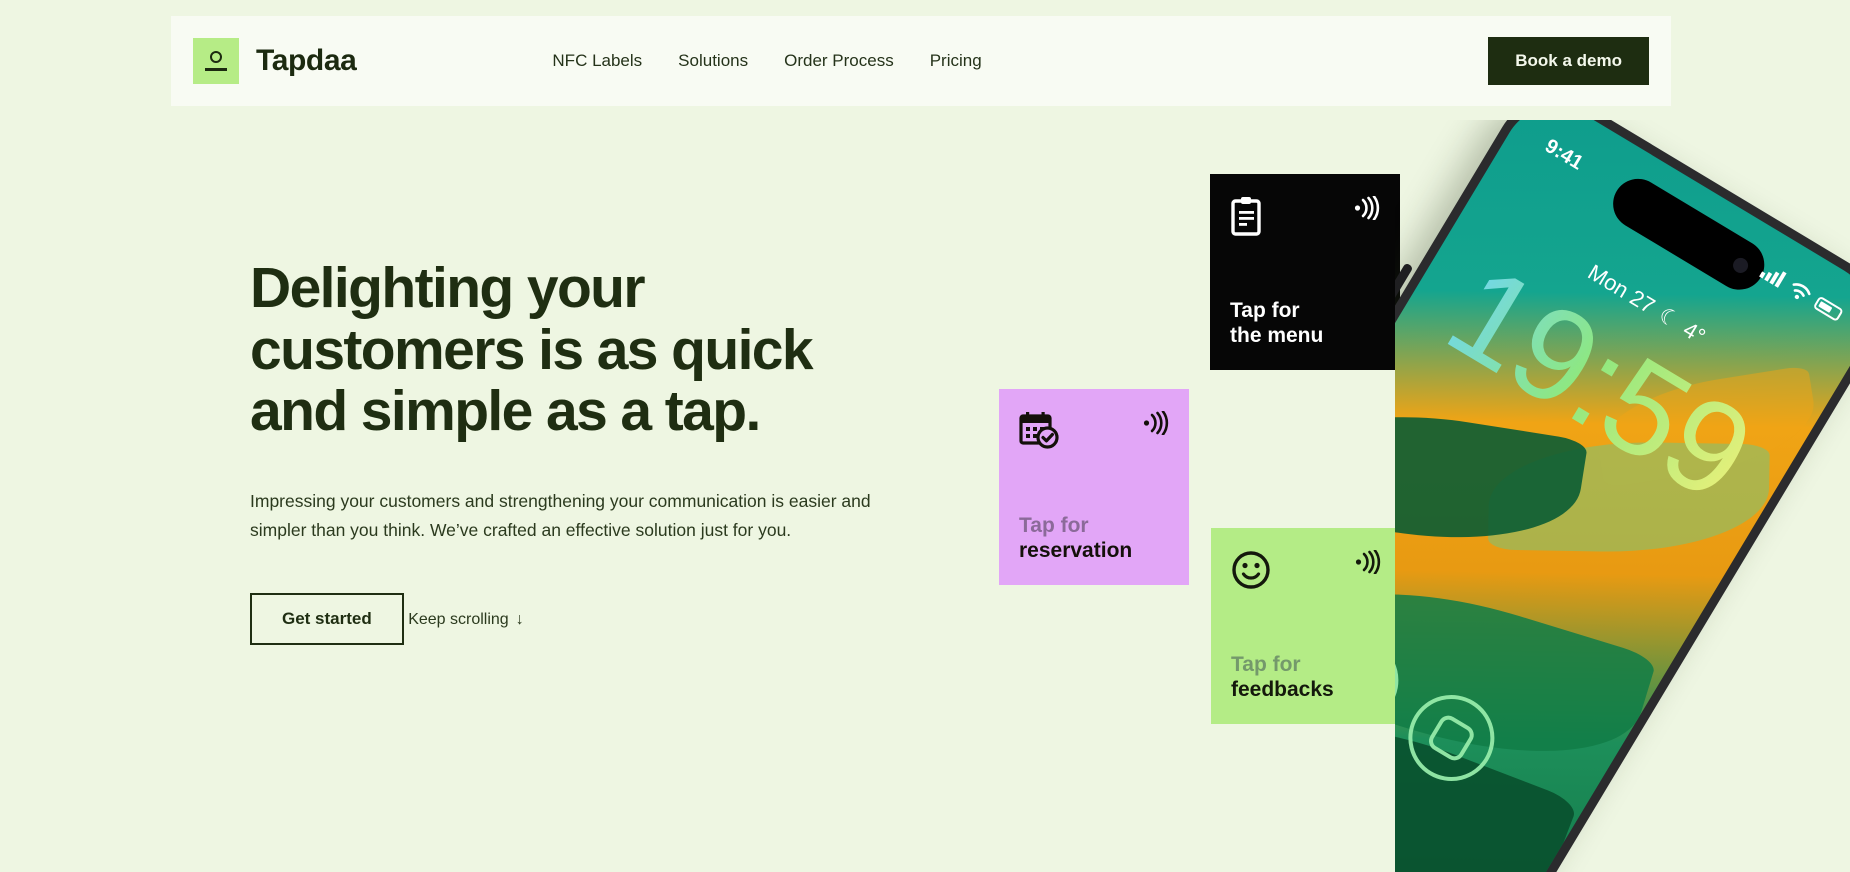 The width and height of the screenshot is (1850, 872). Describe the element at coordinates (1076, 550) in the screenshot. I see `card-line-2: reservation` at that location.